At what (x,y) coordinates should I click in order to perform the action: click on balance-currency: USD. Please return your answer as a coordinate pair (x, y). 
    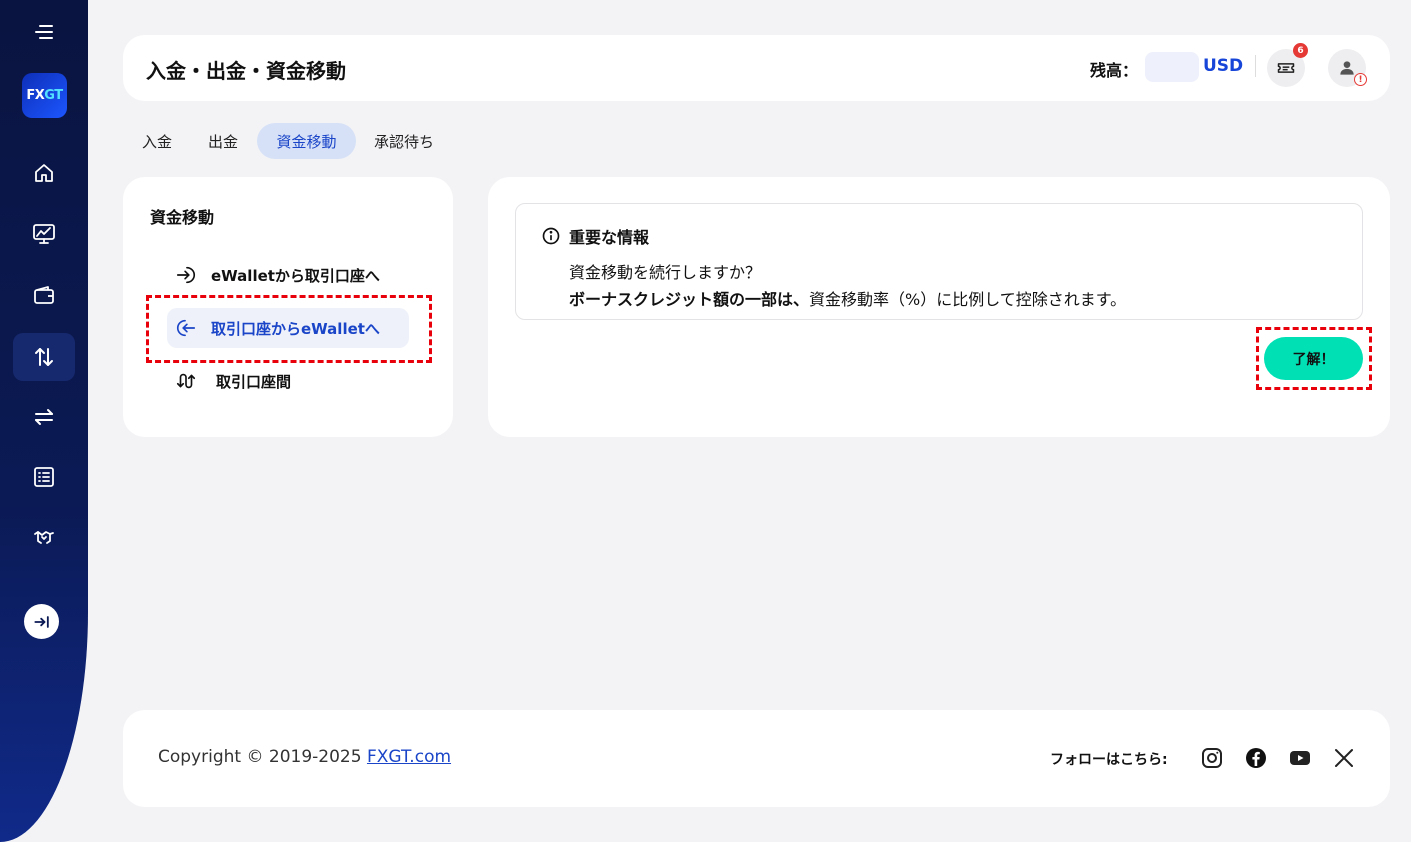
    Looking at the image, I should click on (1223, 66).